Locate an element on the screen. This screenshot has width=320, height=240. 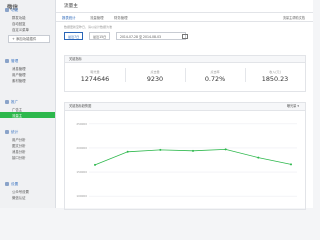
y-tick-label: 250000 is located at coordinates (81, 124).